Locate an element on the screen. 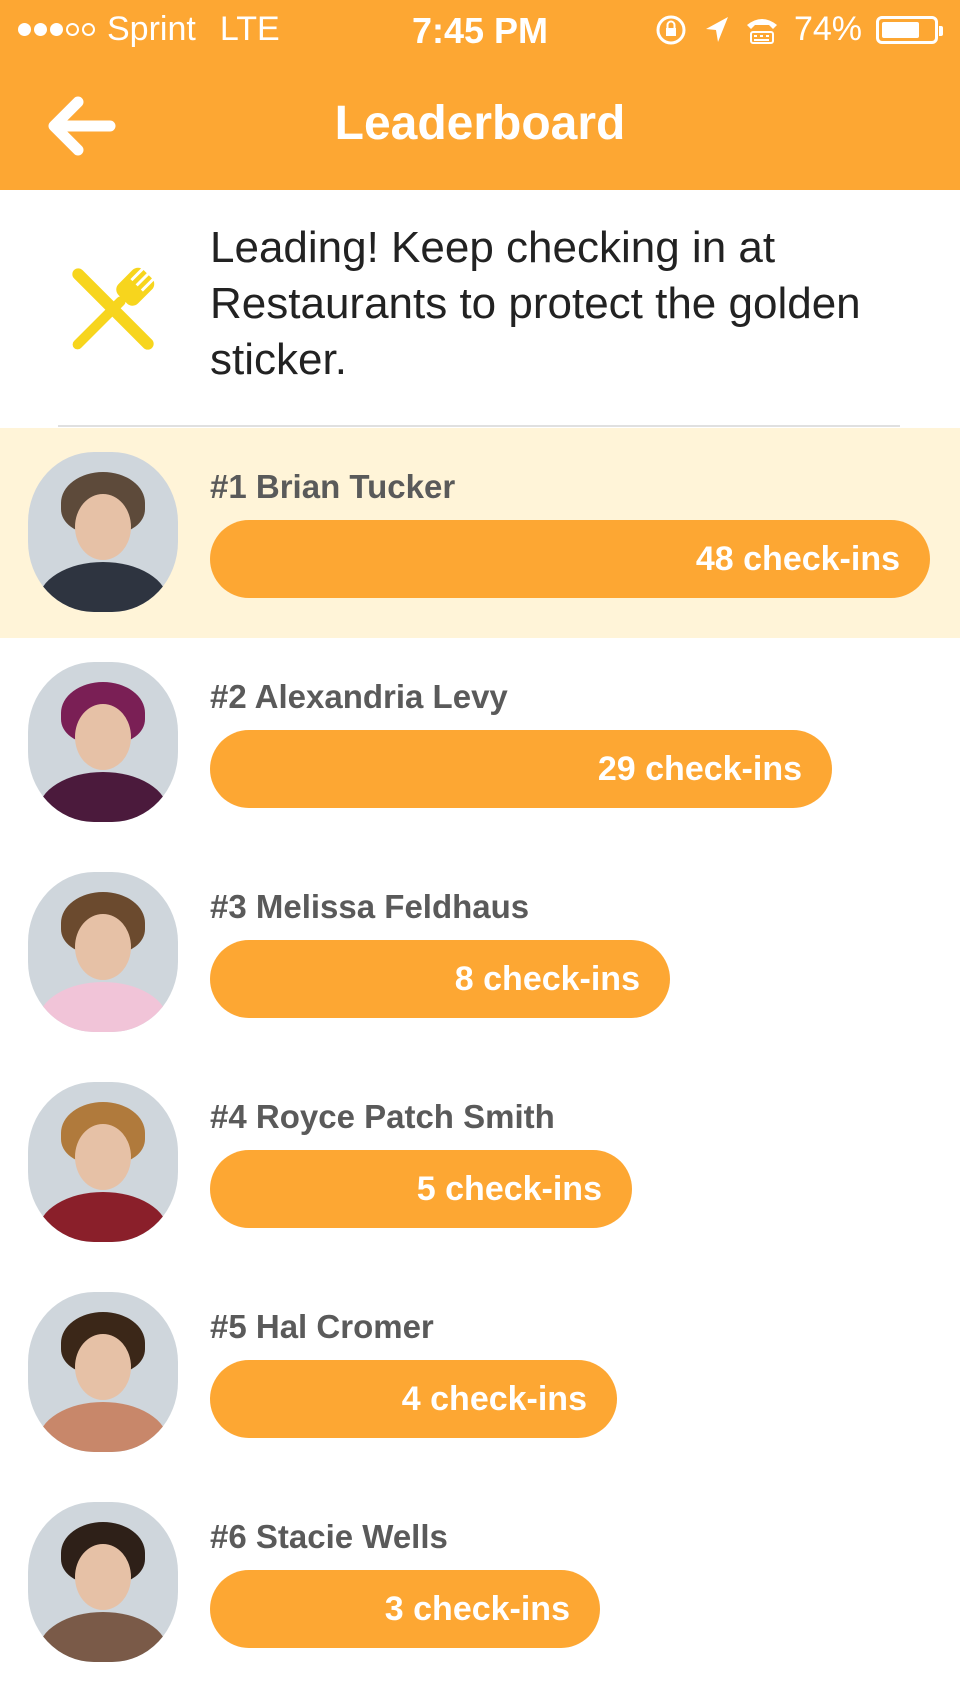 The height and width of the screenshot is (1705, 960). tty-icon is located at coordinates (761, 31).